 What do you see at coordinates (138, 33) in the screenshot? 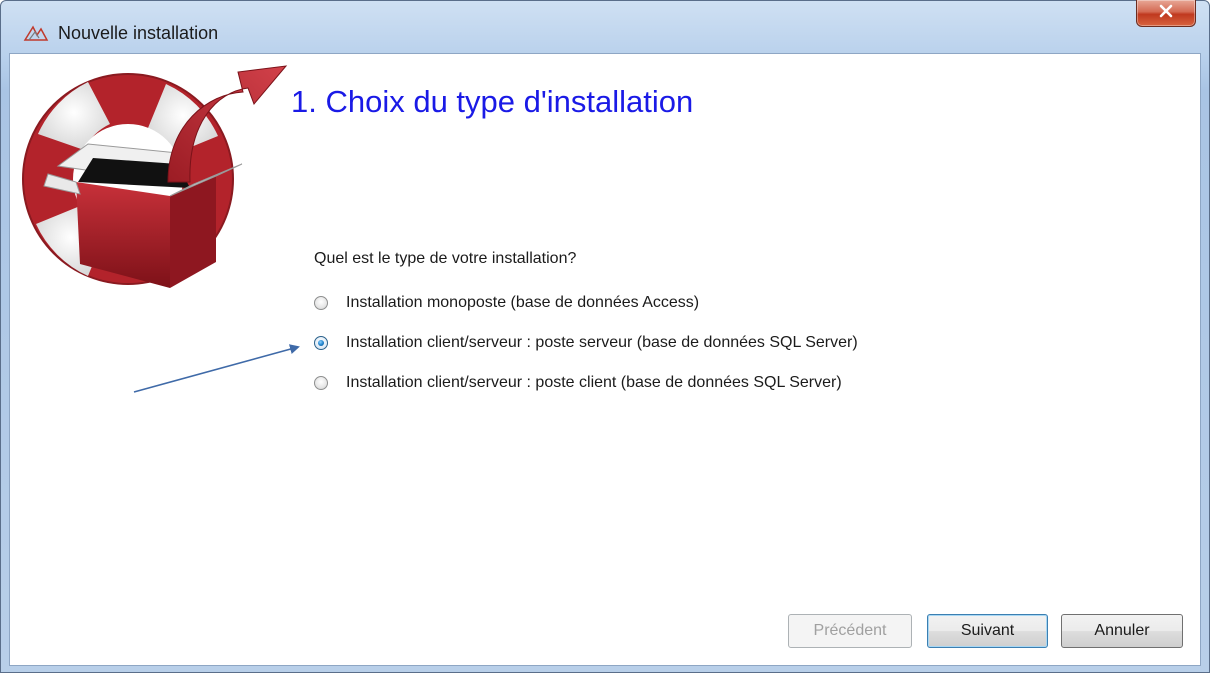
I see `window-title: Nouvelle installation` at bounding box center [138, 33].